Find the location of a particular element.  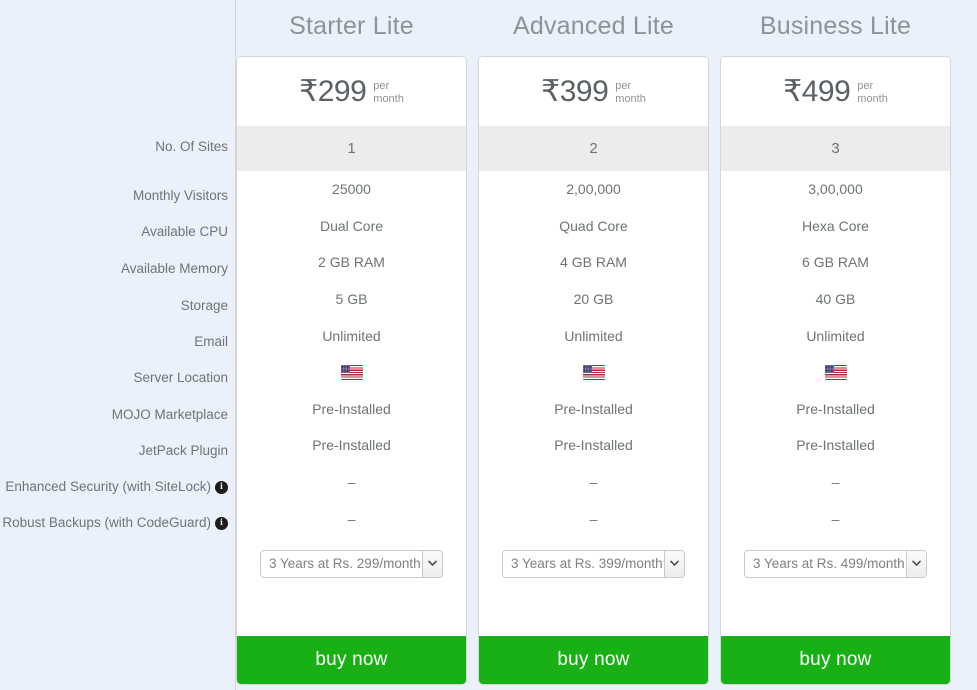

spec-monthly-visitors: 25000 is located at coordinates (351, 189).